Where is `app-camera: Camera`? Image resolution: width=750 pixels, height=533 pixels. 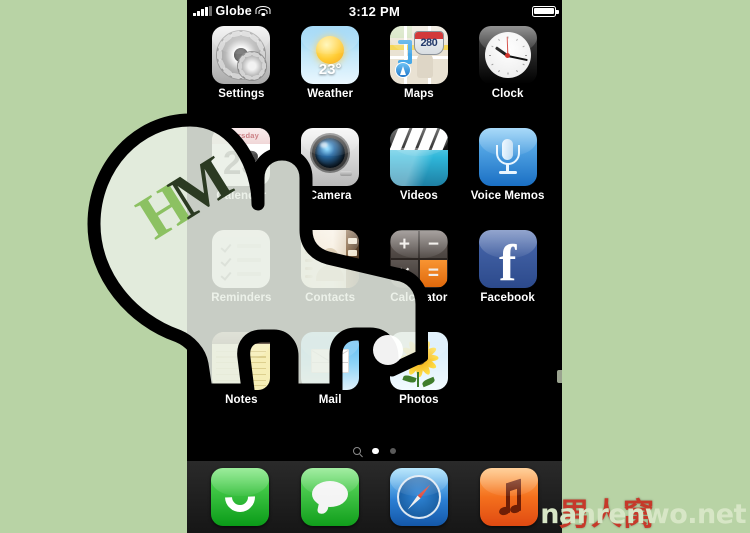
app-camera: Camera is located at coordinates (330, 179).